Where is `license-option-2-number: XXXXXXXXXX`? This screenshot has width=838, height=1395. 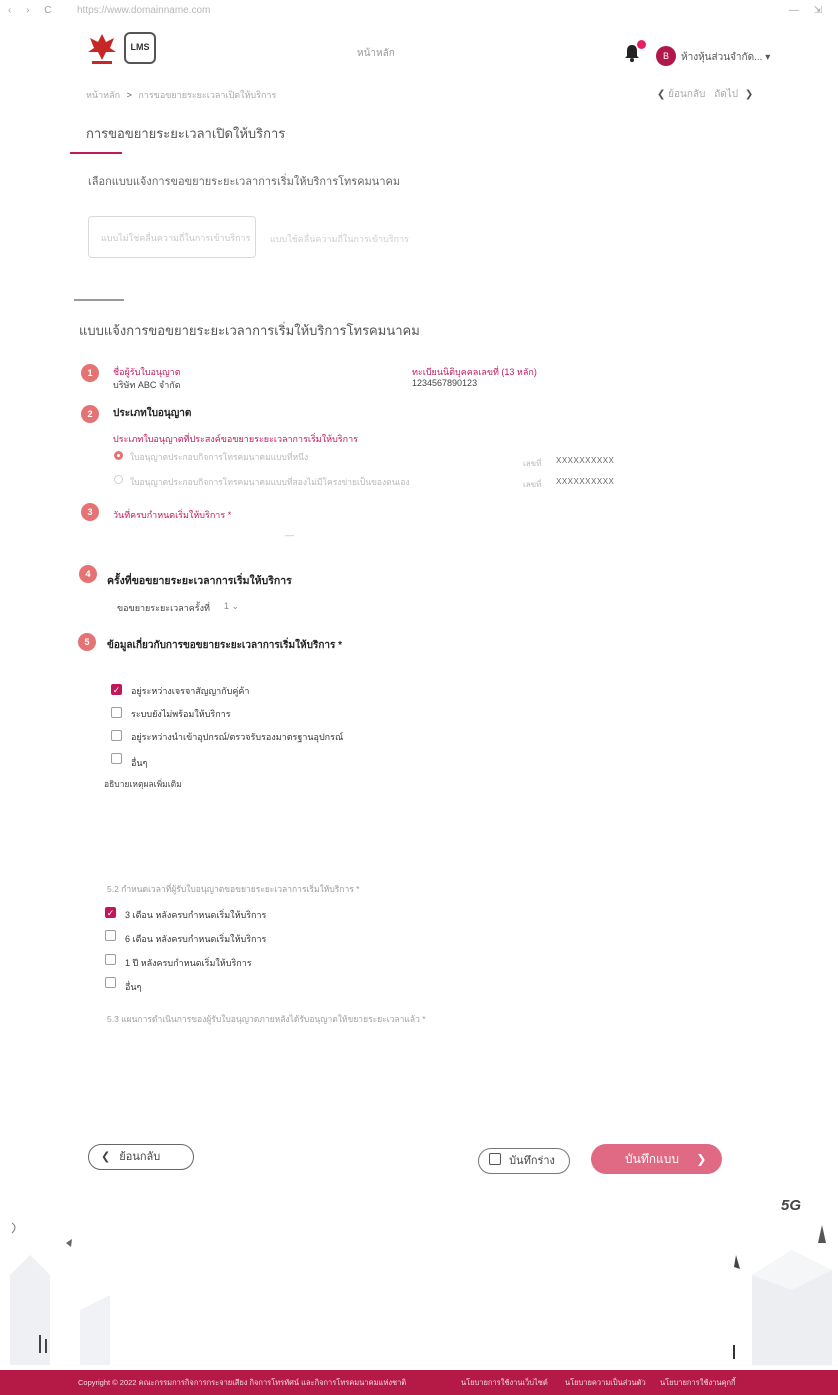
license-option-2-number: XXXXXXXXXX is located at coordinates (585, 481).